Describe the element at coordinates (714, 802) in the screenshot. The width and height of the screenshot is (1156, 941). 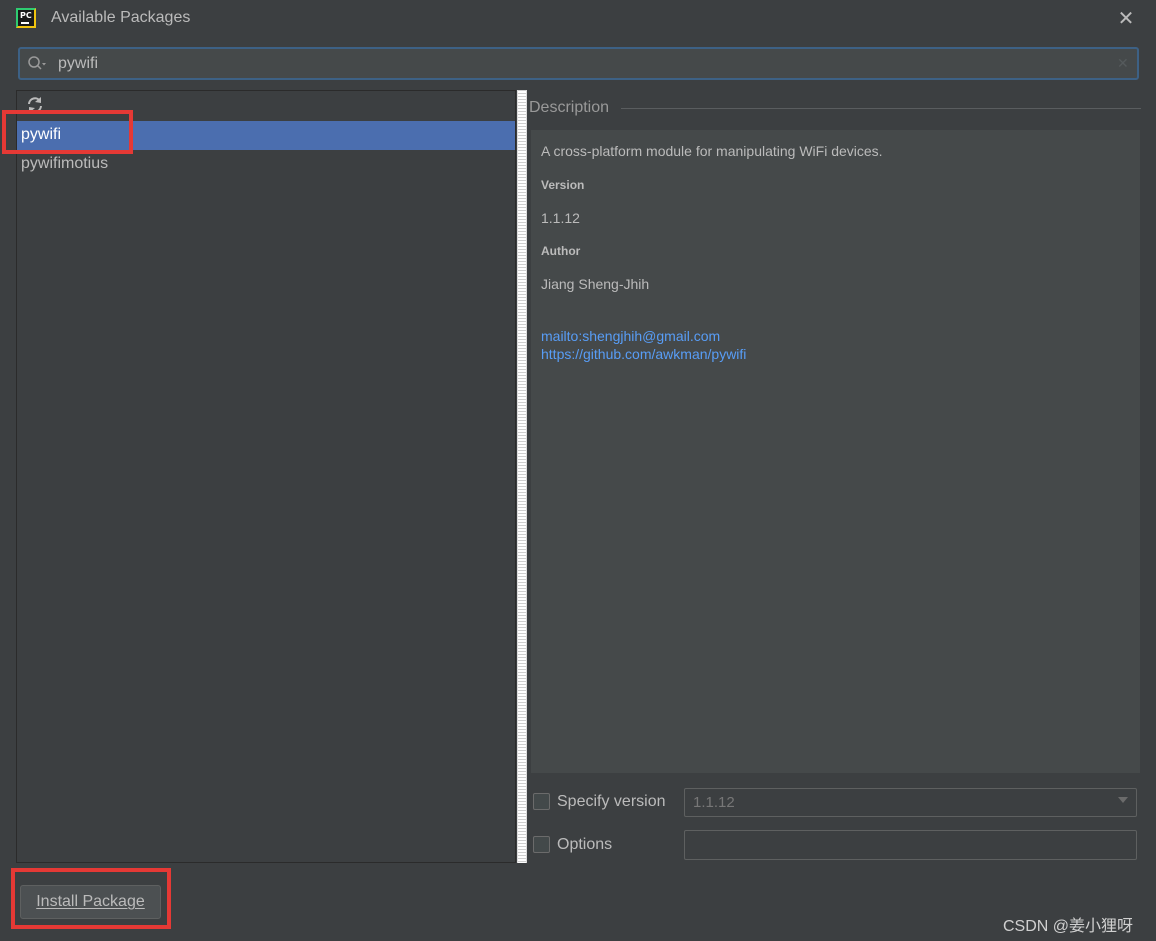
I see `version-select-value: 1.1.12` at that location.